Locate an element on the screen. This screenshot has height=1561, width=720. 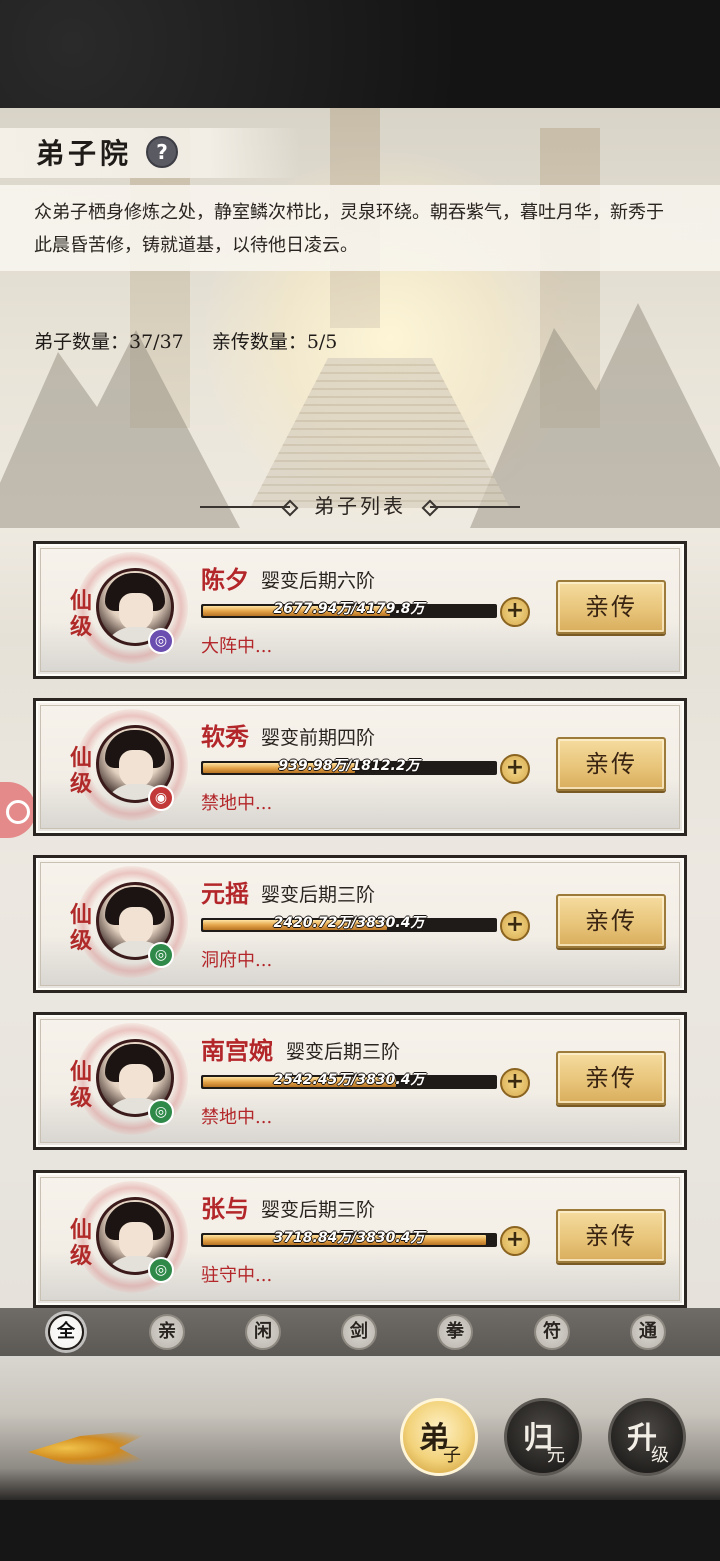
flame-icon: ◉ is located at coordinates (161, 798).